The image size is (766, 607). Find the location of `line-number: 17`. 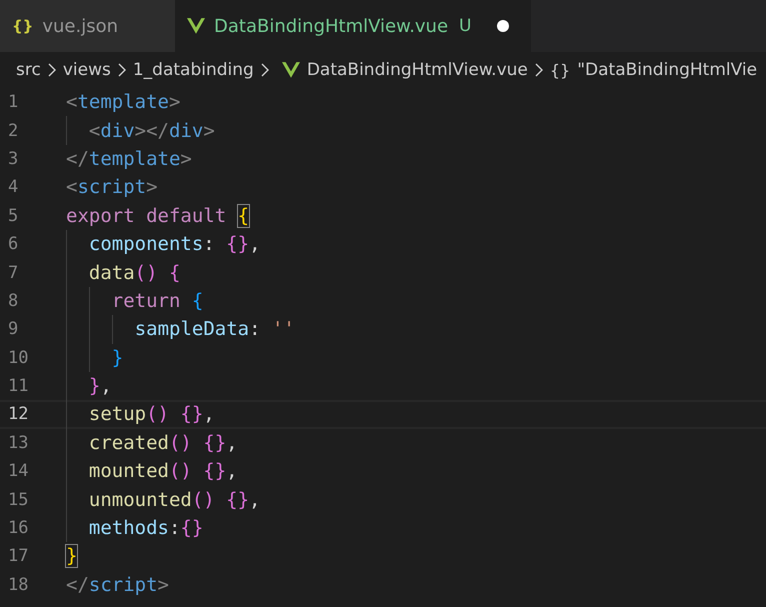

line-number: 17 is located at coordinates (18, 556).